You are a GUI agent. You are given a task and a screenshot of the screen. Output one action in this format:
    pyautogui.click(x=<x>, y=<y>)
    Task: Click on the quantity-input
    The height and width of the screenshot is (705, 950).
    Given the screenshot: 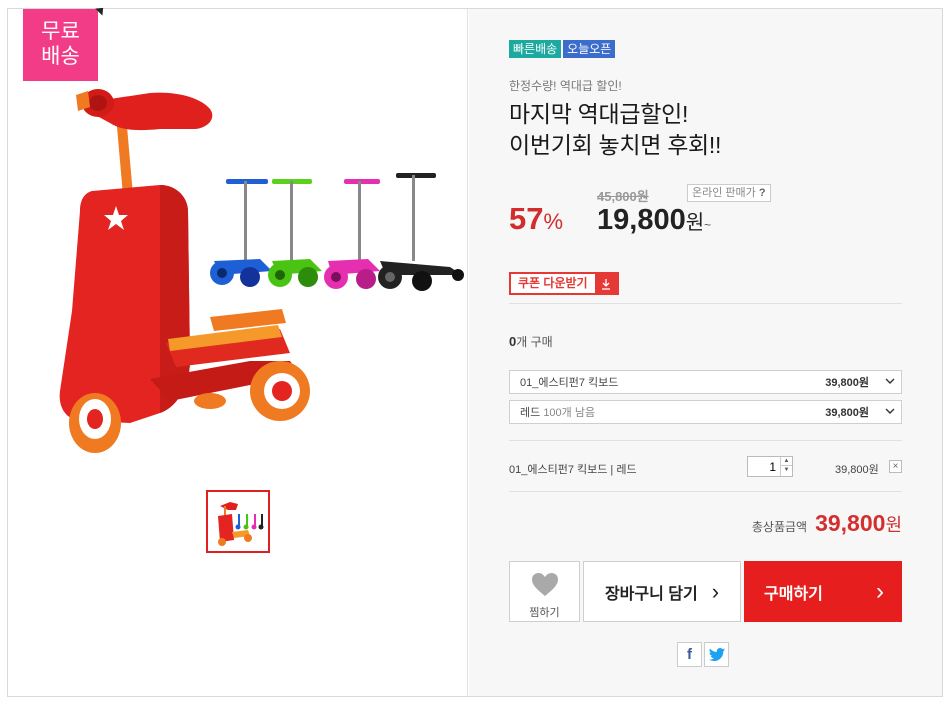 What is the action you would take?
    pyautogui.click(x=764, y=466)
    